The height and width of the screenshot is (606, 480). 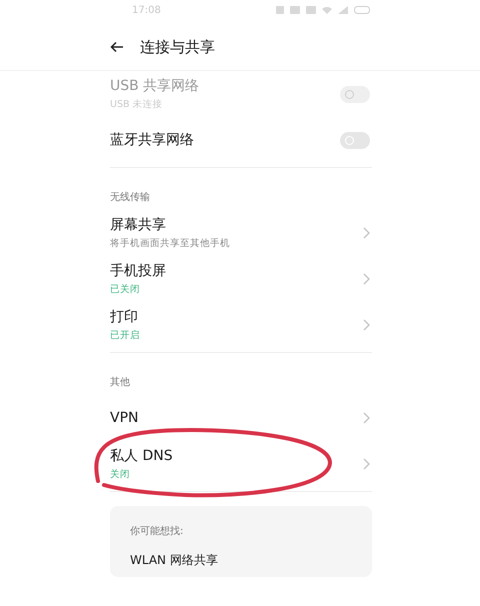 What do you see at coordinates (125, 289) in the screenshot?
I see `setting-subtitle: 已关闭` at bounding box center [125, 289].